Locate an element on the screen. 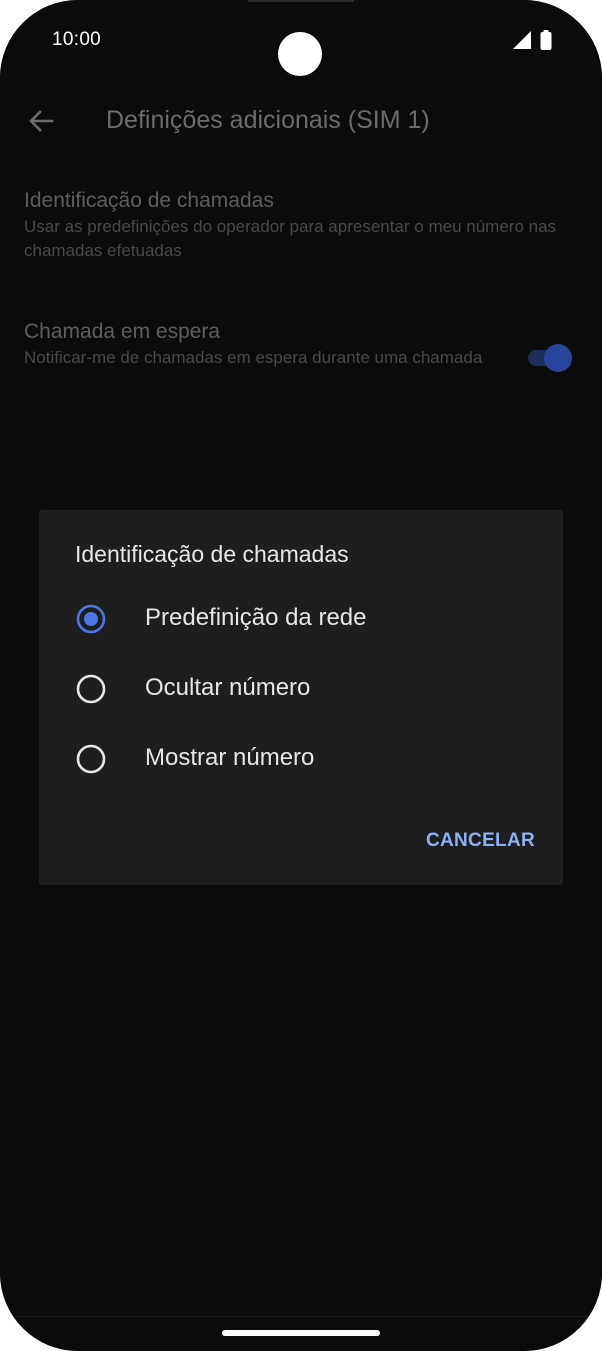 This screenshot has width=602, height=1351. back-button is located at coordinates (41, 121).